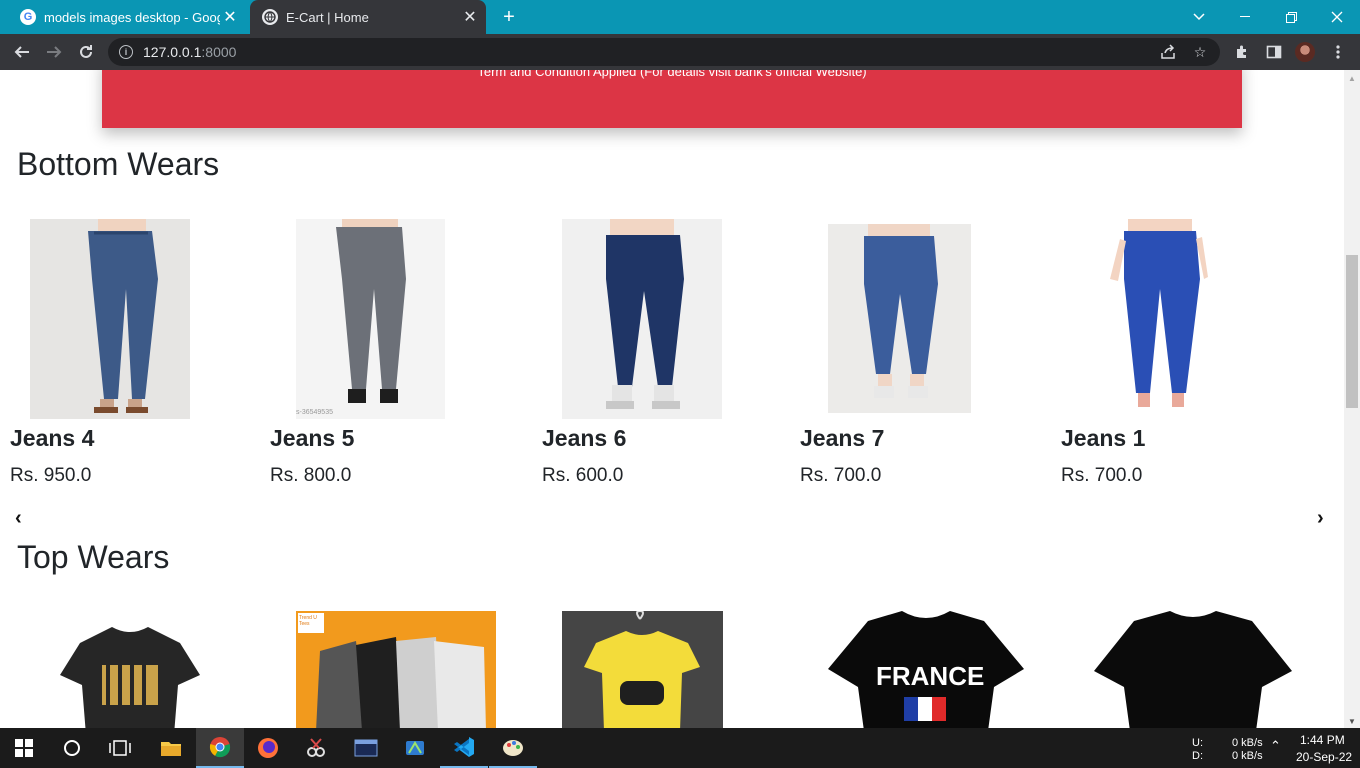 This screenshot has height=768, width=1360. Describe the element at coordinates (1337, 17) in the screenshot. I see `close-window-button` at that location.